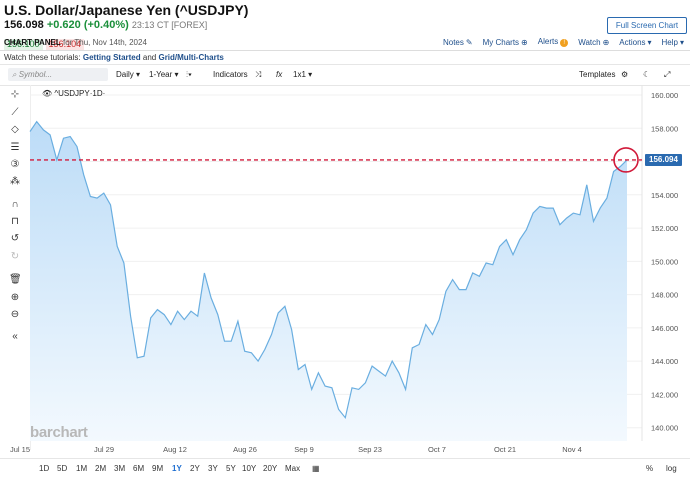  What do you see at coordinates (138, 468) in the screenshot?
I see `range-button-6m: 6M` at bounding box center [138, 468].